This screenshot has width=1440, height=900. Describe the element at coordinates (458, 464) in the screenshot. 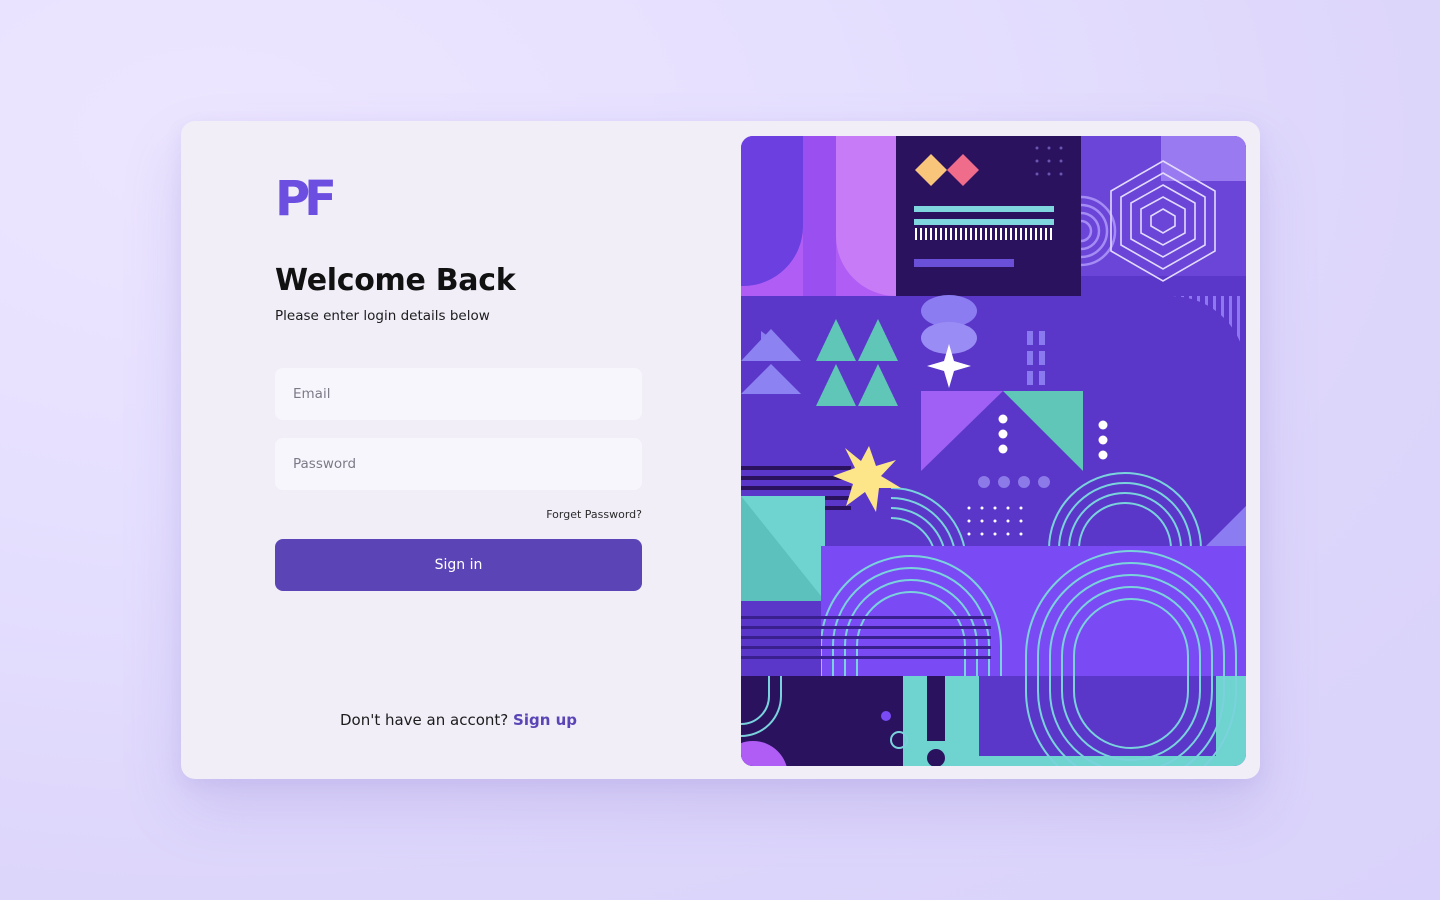

I see `password-field` at that location.